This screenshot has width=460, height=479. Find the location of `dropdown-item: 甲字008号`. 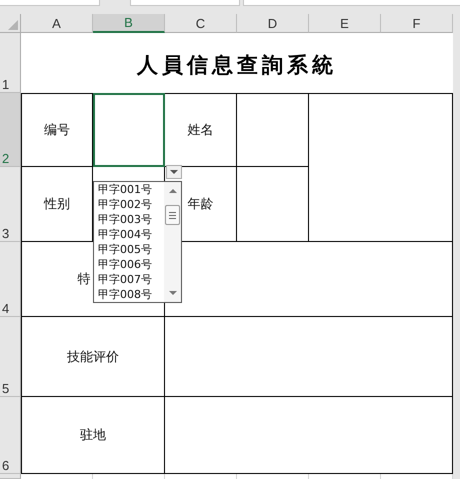

dropdown-item: 甲字008号 is located at coordinates (131, 294).